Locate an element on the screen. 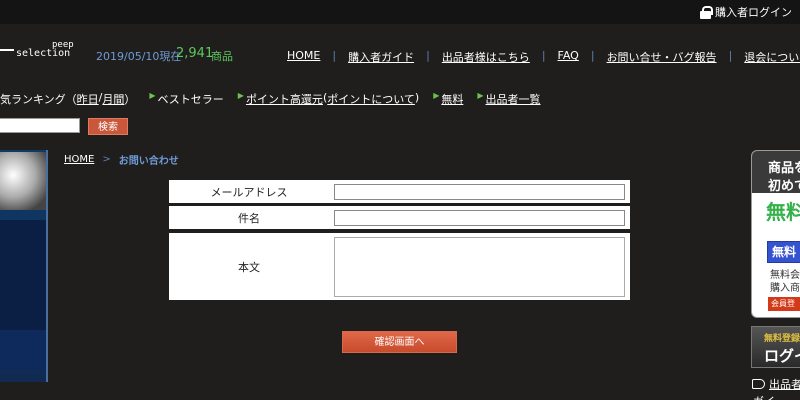 This screenshot has height=400, width=800. points-about-link: ポイントについて is located at coordinates (371, 99).